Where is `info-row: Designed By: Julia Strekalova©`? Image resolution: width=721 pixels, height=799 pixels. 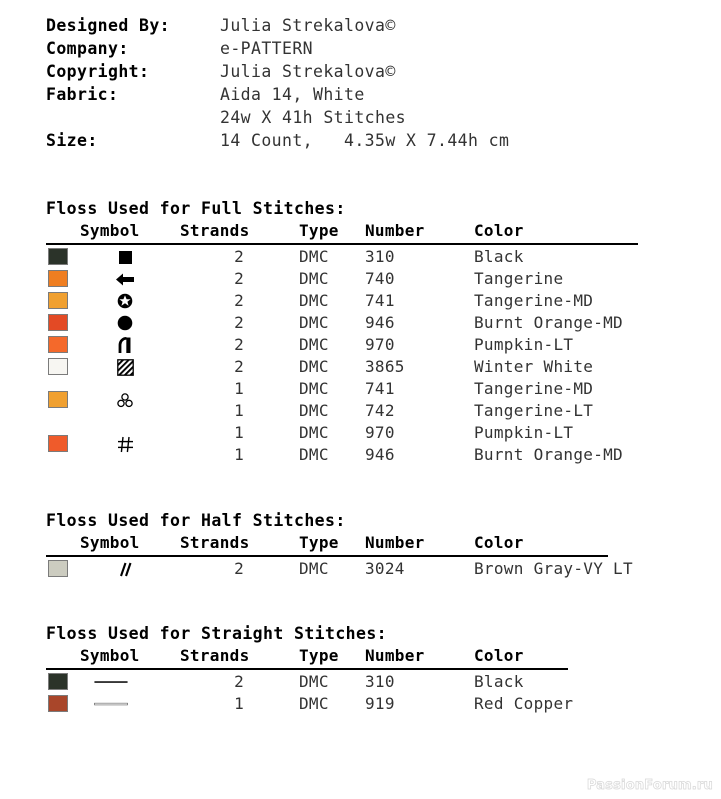
info-row: Designed By: Julia Strekalova© is located at coordinates (356, 25).